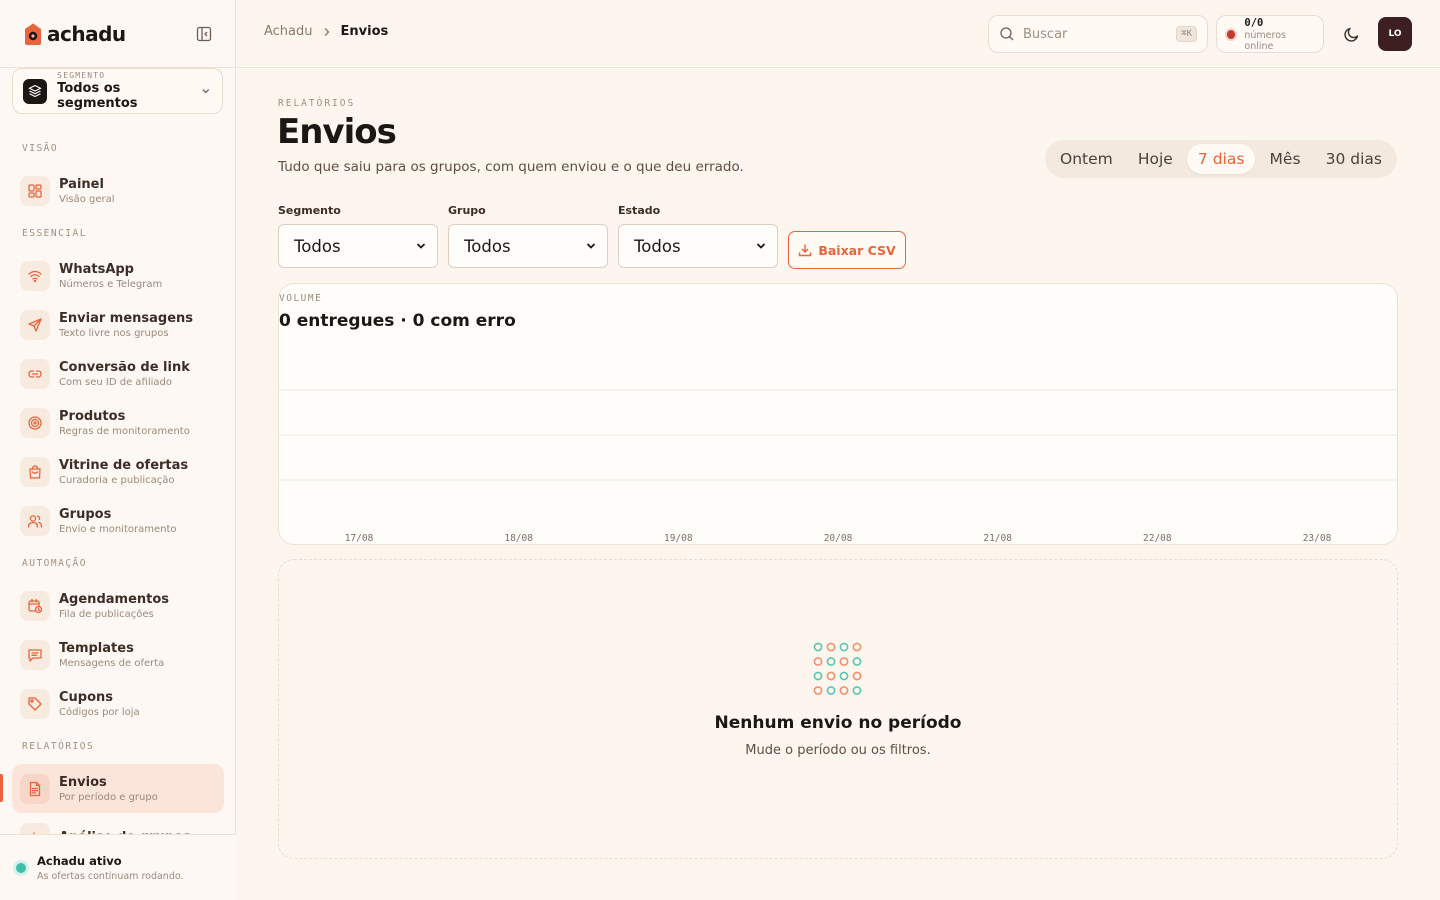  Describe the element at coordinates (639, 210) in the screenshot. I see `filter-label: Estado` at that location.